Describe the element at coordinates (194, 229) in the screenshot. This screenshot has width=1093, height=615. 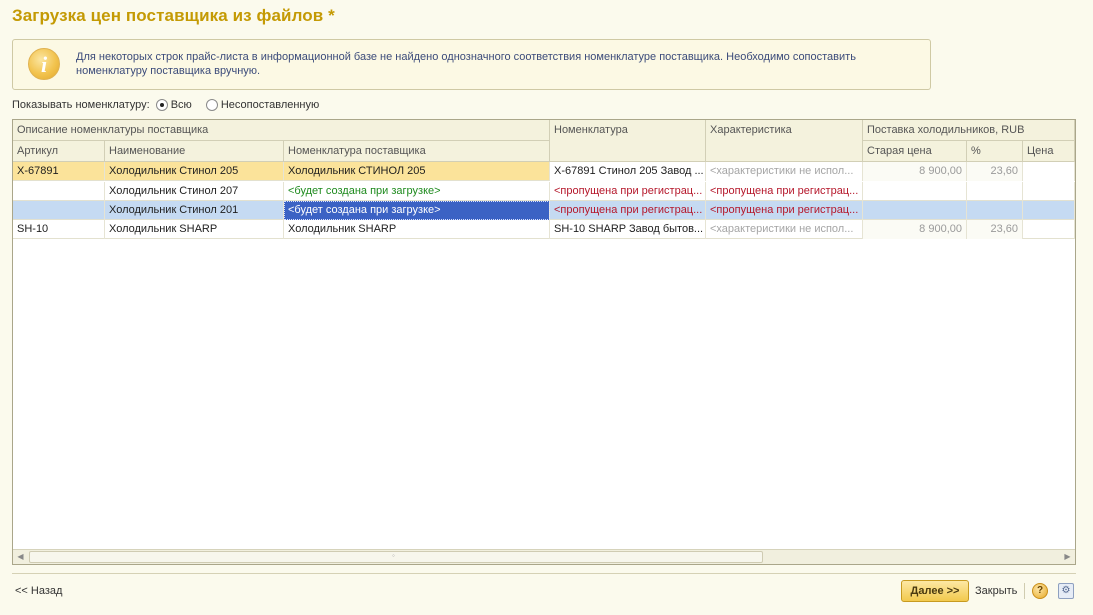
I see `cell-name: Холодильник SHARP` at that location.